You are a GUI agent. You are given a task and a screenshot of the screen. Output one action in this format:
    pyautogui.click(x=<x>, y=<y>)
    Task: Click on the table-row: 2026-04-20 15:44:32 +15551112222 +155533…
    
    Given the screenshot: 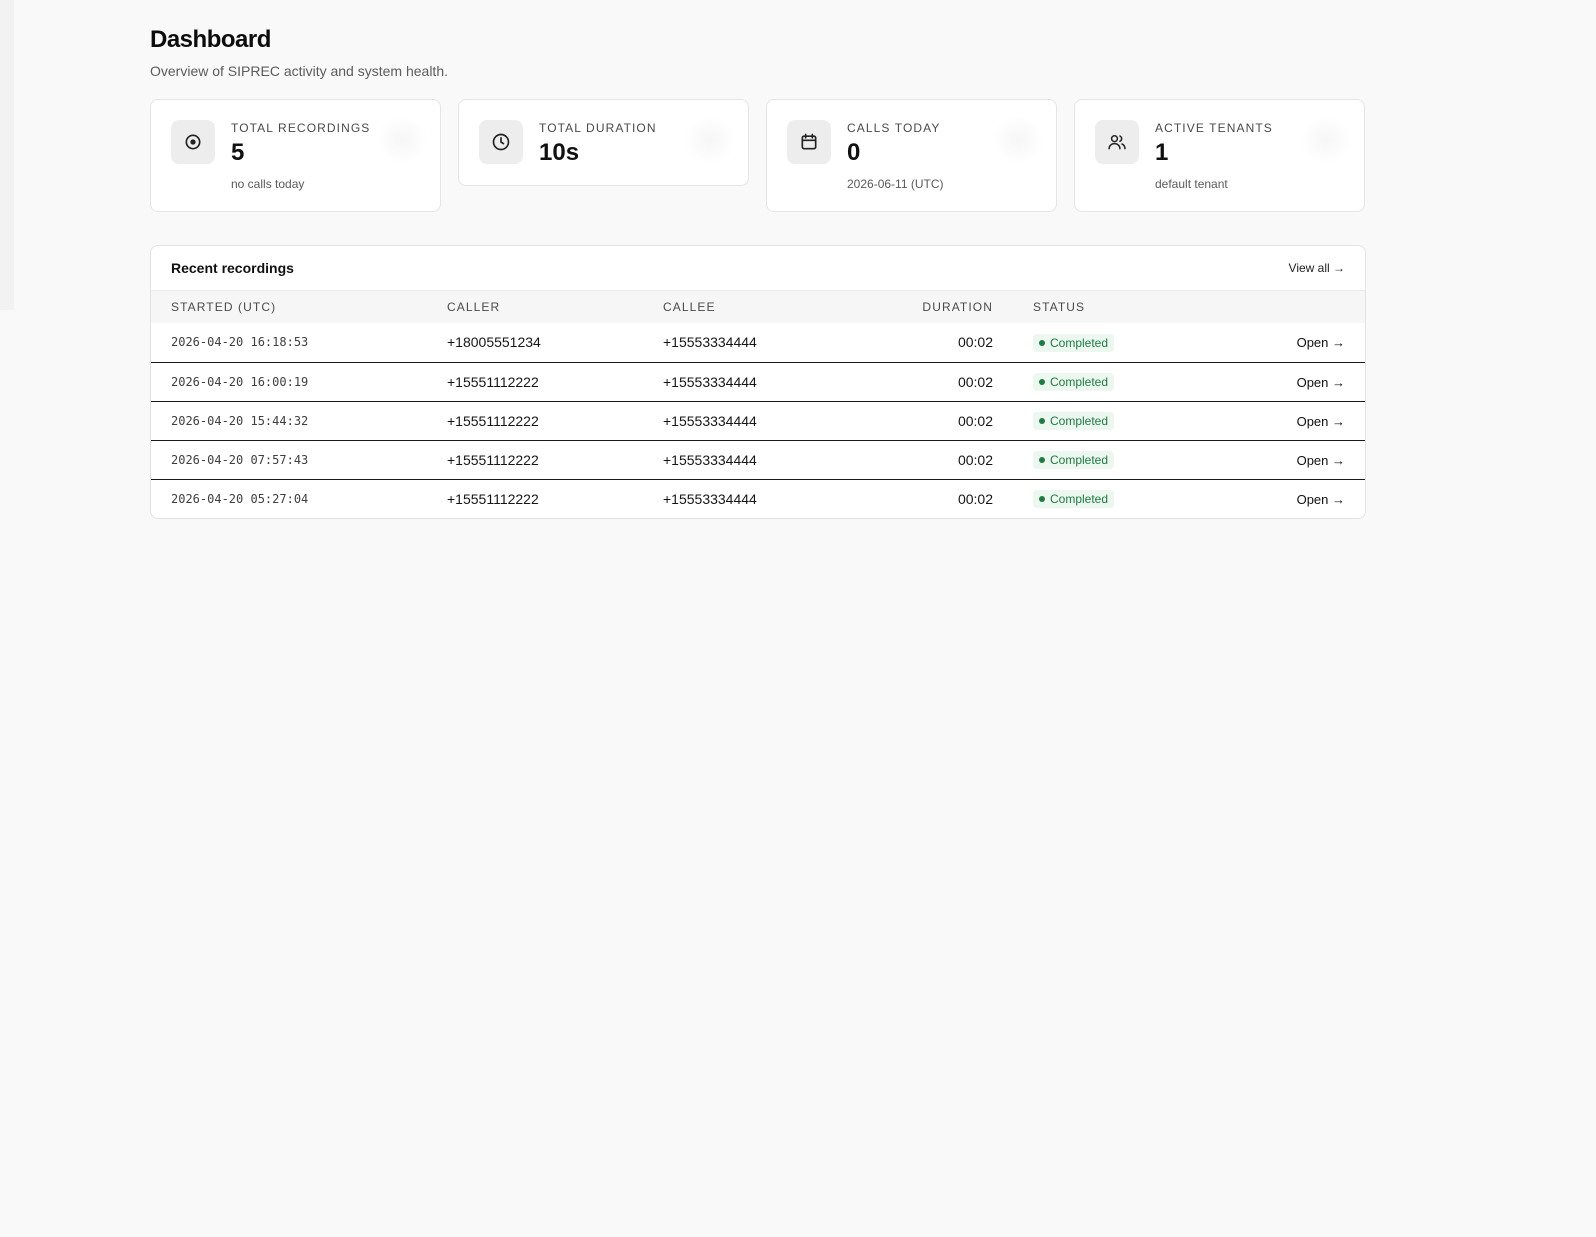 What is the action you would take?
    pyautogui.click(x=758, y=420)
    